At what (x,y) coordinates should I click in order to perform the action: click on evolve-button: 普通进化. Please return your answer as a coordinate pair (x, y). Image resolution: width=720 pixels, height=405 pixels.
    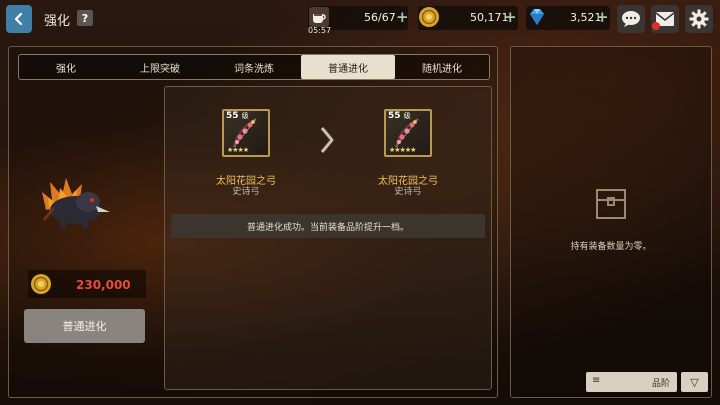
    Looking at the image, I should click on (84, 326).